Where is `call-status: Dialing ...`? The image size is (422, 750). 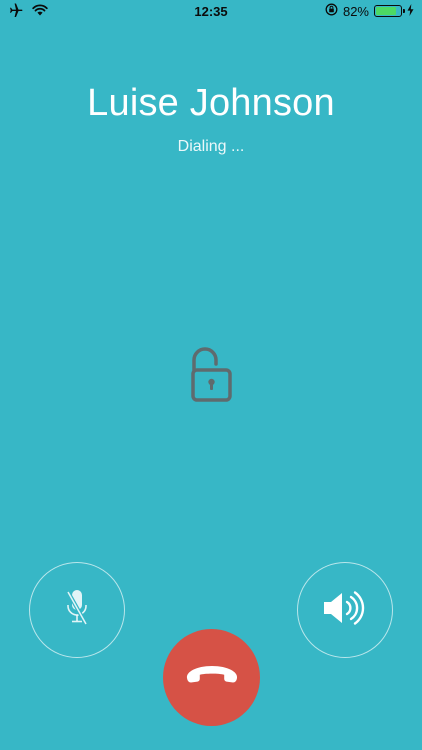 call-status: Dialing ... is located at coordinates (211, 146).